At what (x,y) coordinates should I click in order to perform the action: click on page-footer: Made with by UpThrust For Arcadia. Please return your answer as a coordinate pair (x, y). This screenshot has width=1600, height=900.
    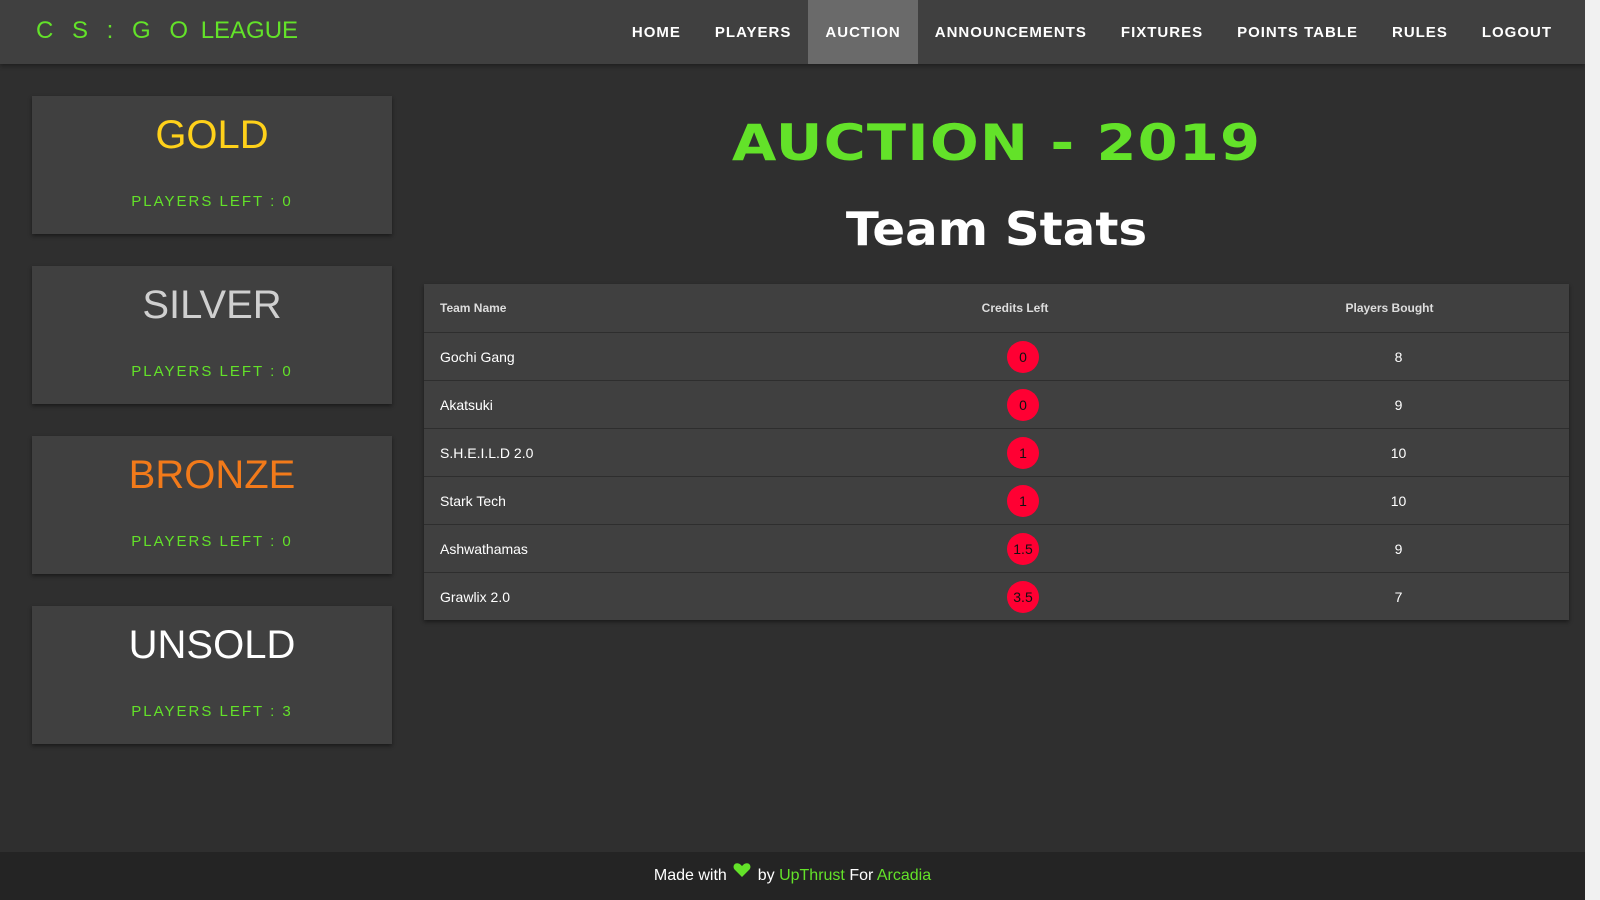
    Looking at the image, I should click on (792, 876).